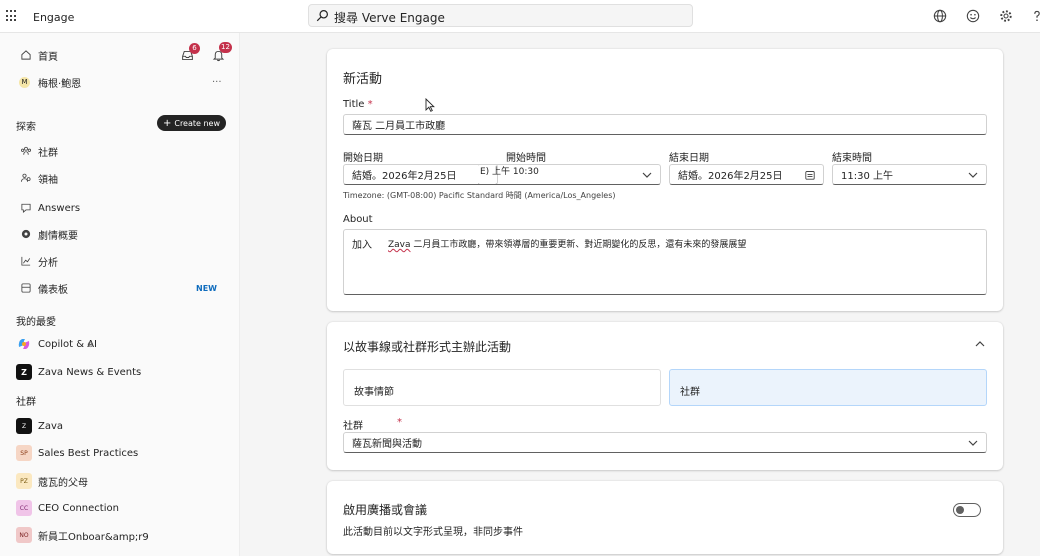  I want to click on title-label: Title *, so click(358, 104).